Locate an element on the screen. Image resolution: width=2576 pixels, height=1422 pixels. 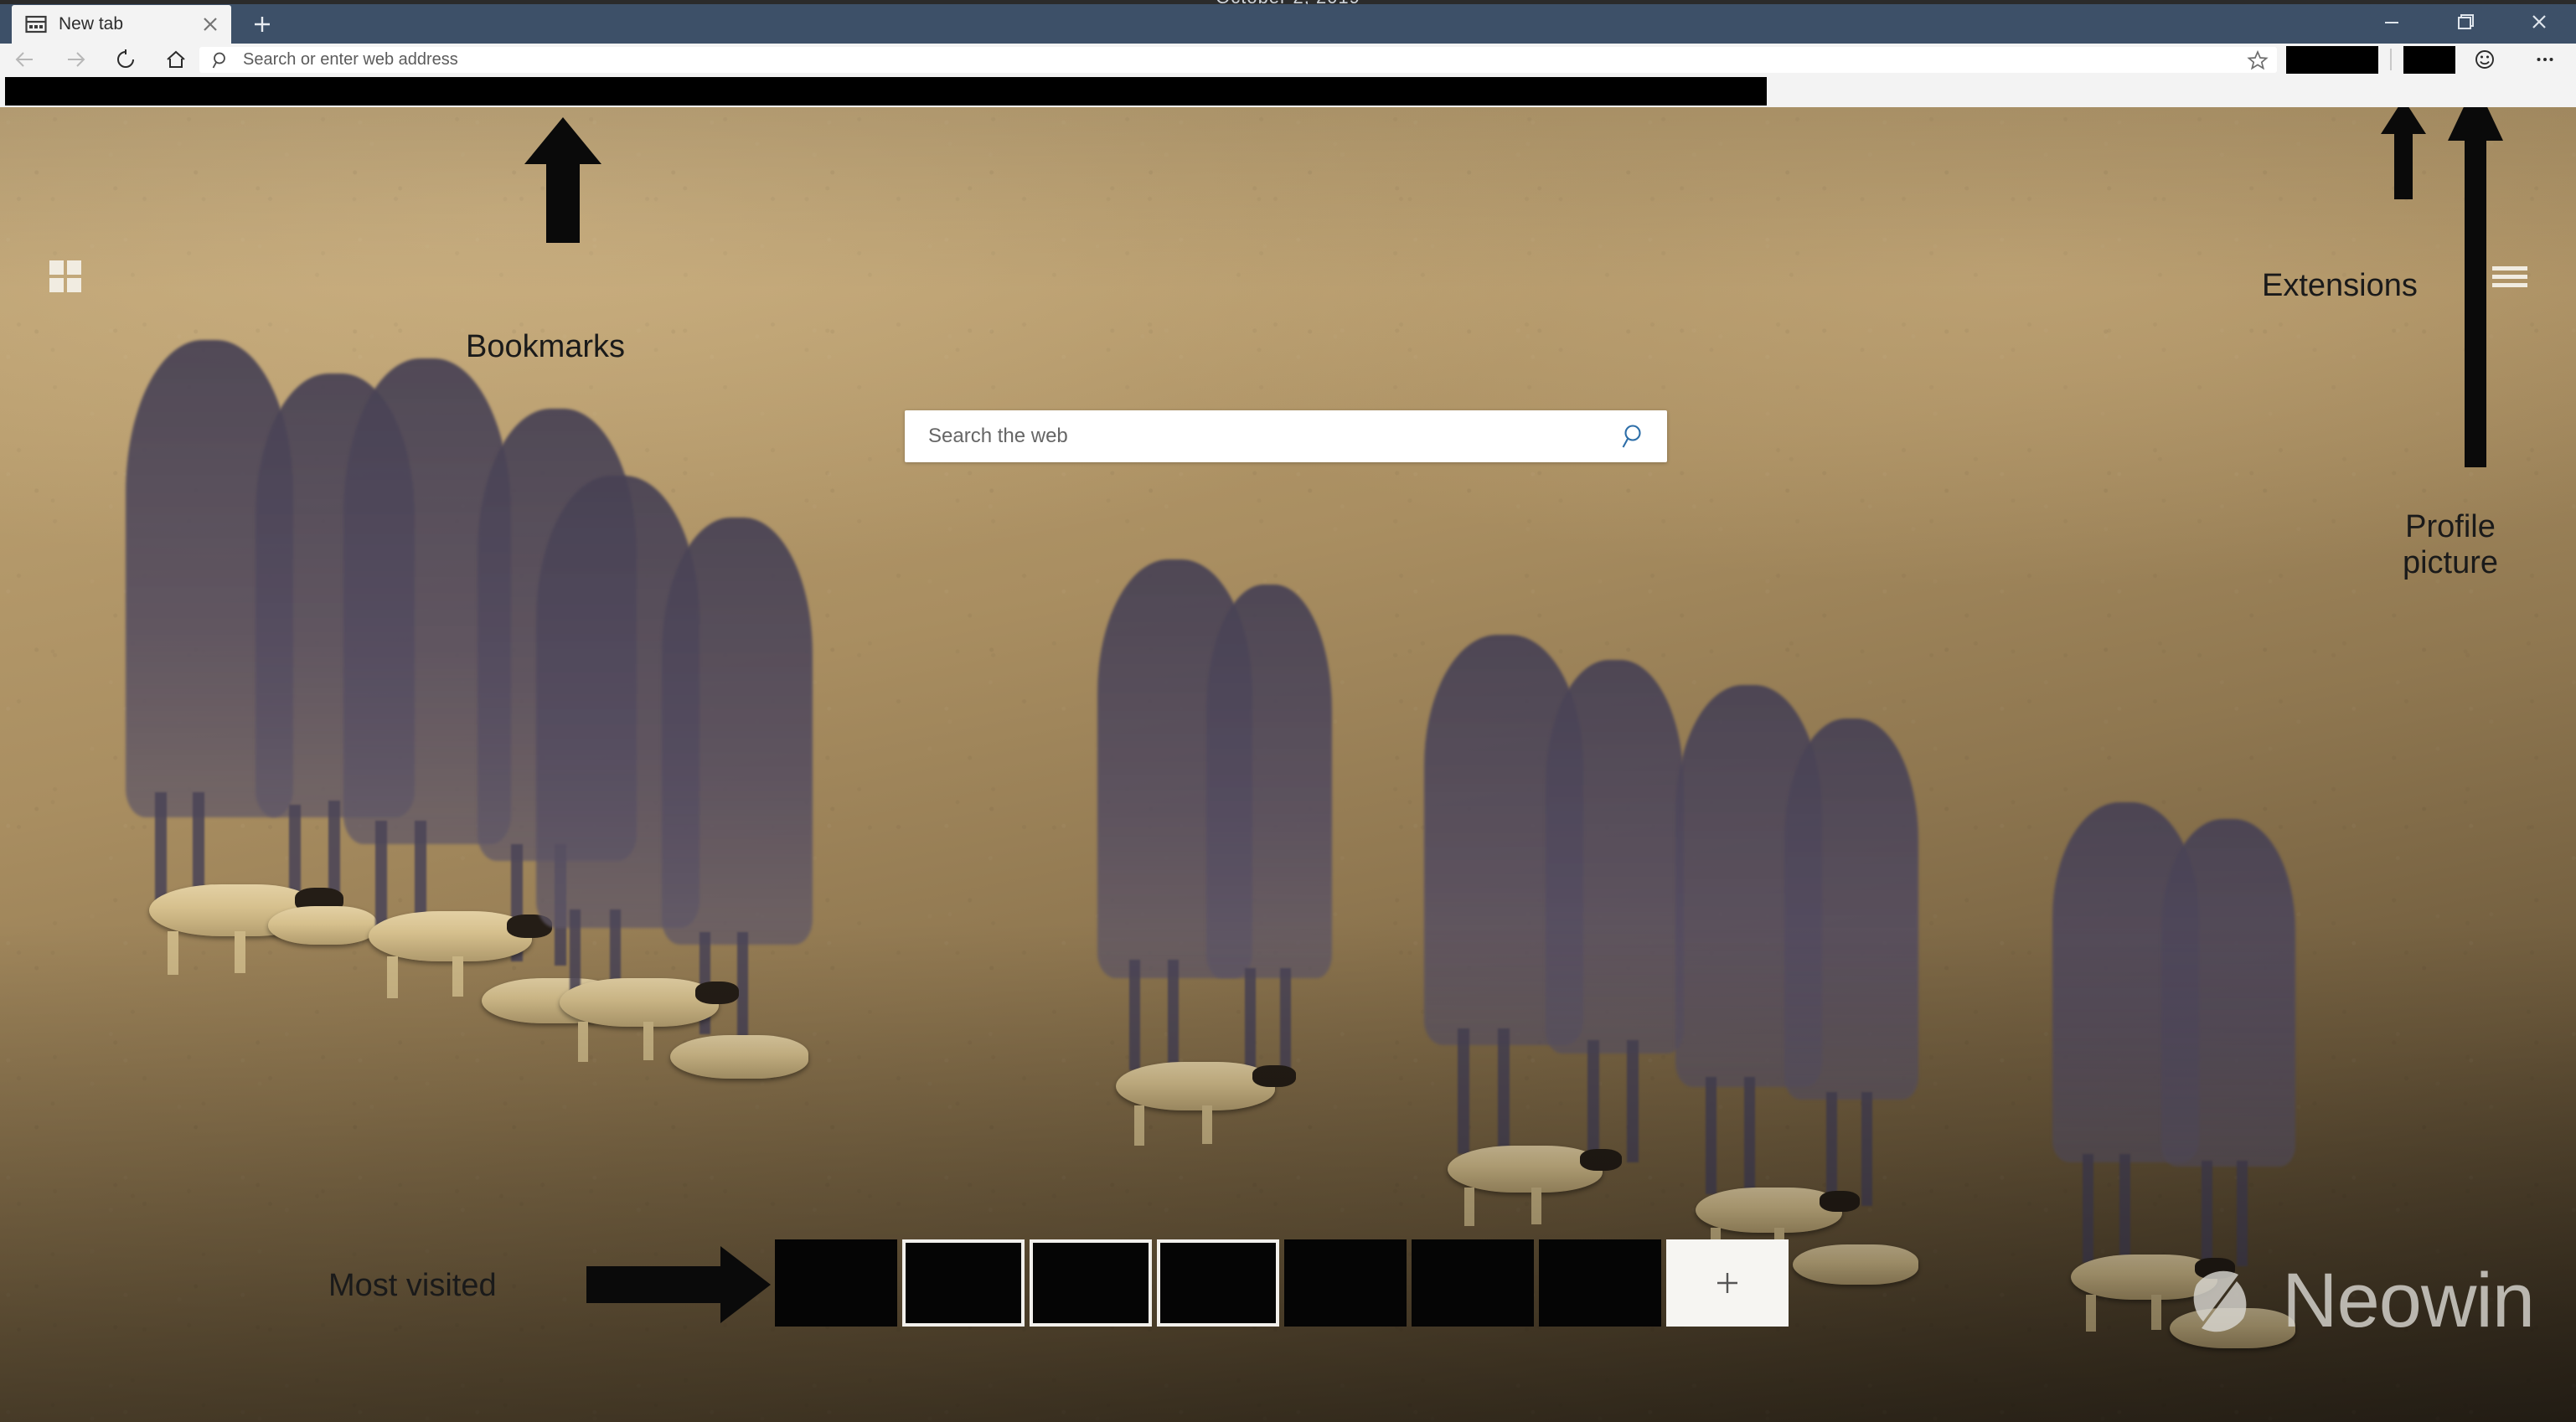
minimize-icon is located at coordinates (2391, 22).